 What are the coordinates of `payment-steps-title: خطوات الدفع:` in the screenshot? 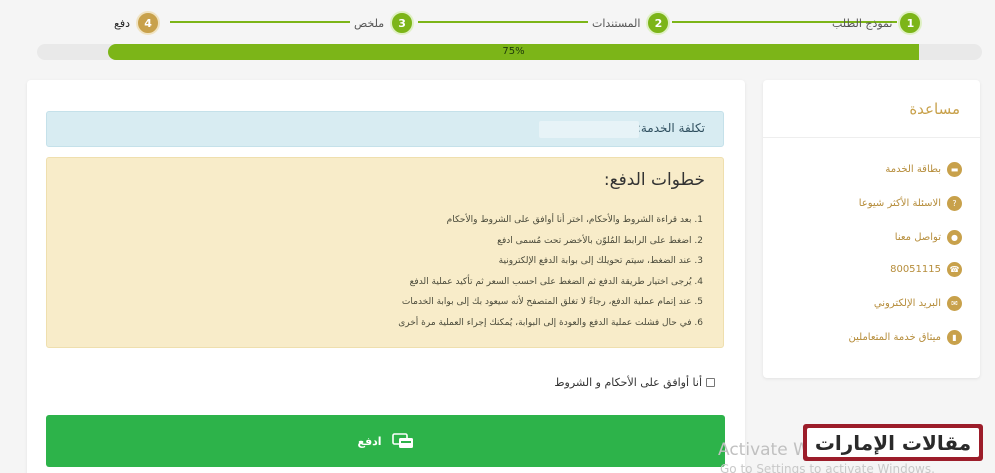 It's located at (654, 180).